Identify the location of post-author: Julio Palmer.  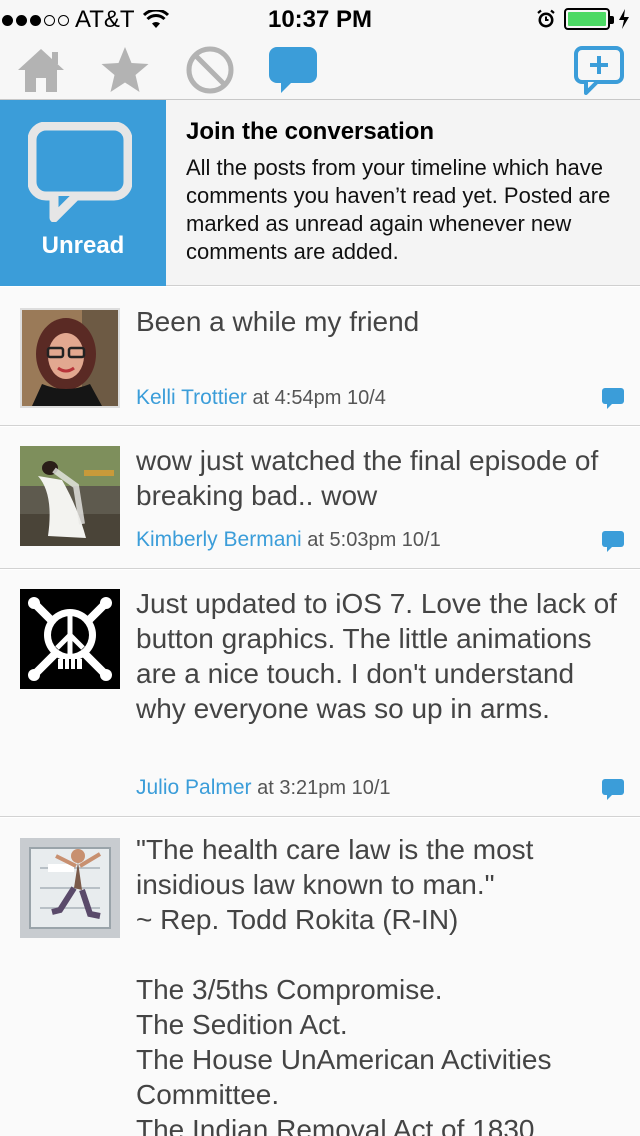
(194, 787).